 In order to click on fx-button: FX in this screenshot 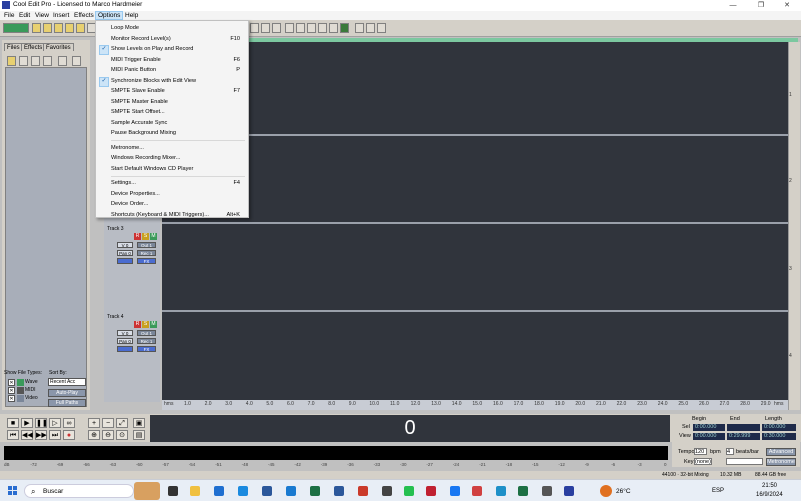, I will do `click(146, 349)`.